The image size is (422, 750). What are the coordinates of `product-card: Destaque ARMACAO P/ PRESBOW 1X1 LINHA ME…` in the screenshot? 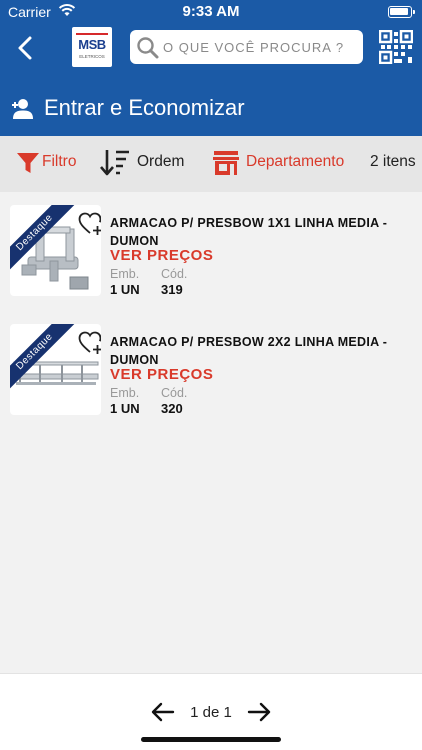 It's located at (211, 255).